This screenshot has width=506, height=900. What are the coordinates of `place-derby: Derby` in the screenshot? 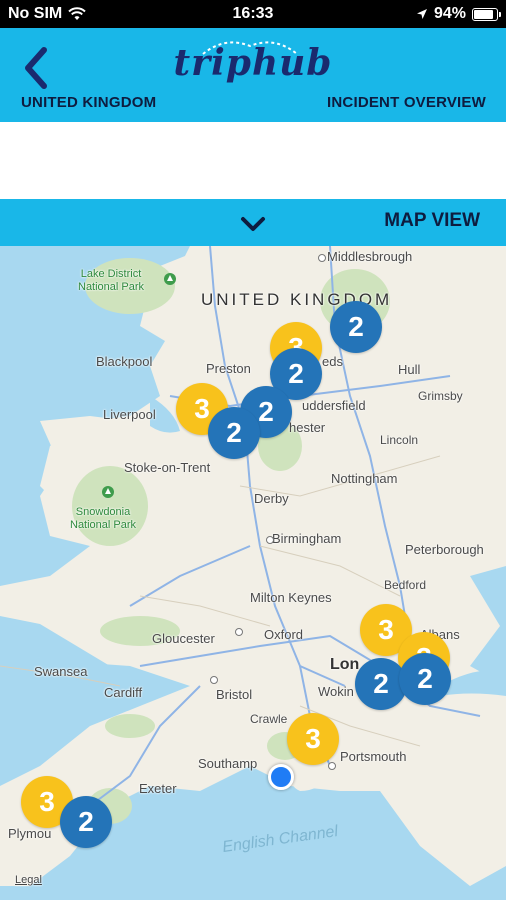 It's located at (271, 498).